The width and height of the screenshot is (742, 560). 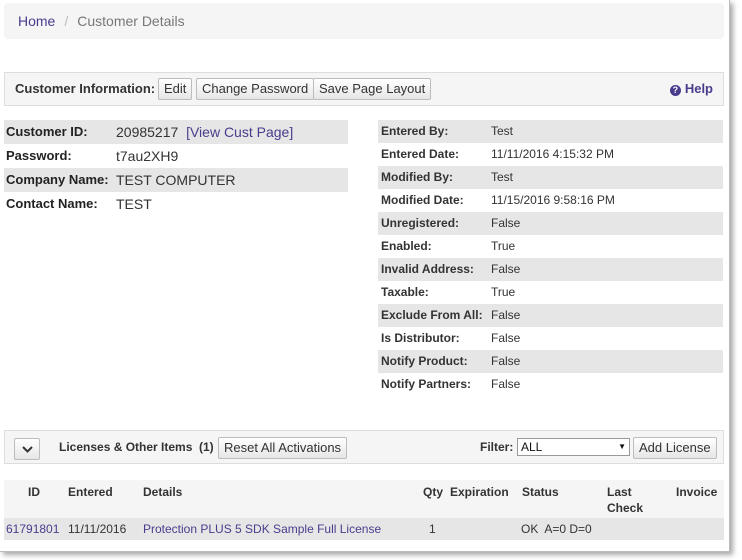 I want to click on help-label: Help, so click(x=698, y=88).